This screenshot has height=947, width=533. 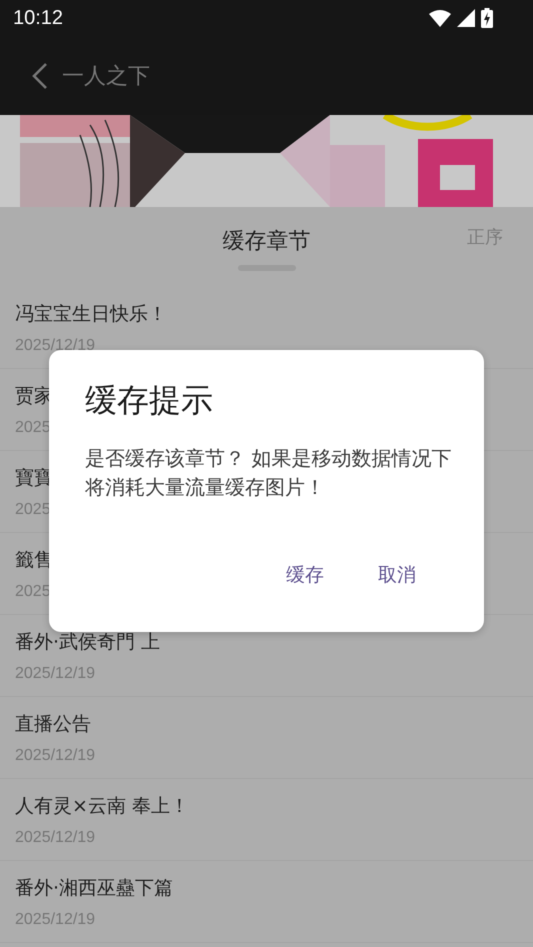 I want to click on wifi-icon, so click(x=440, y=18).